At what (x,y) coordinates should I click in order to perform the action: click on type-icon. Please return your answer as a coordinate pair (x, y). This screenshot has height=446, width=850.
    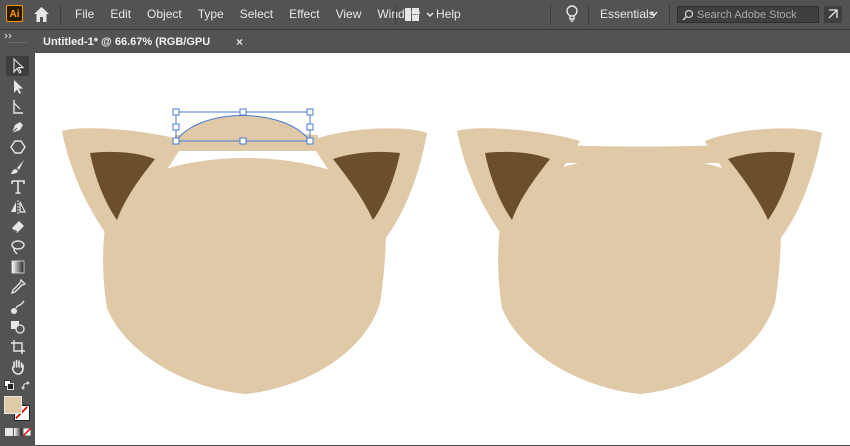
    Looking at the image, I should click on (17, 187).